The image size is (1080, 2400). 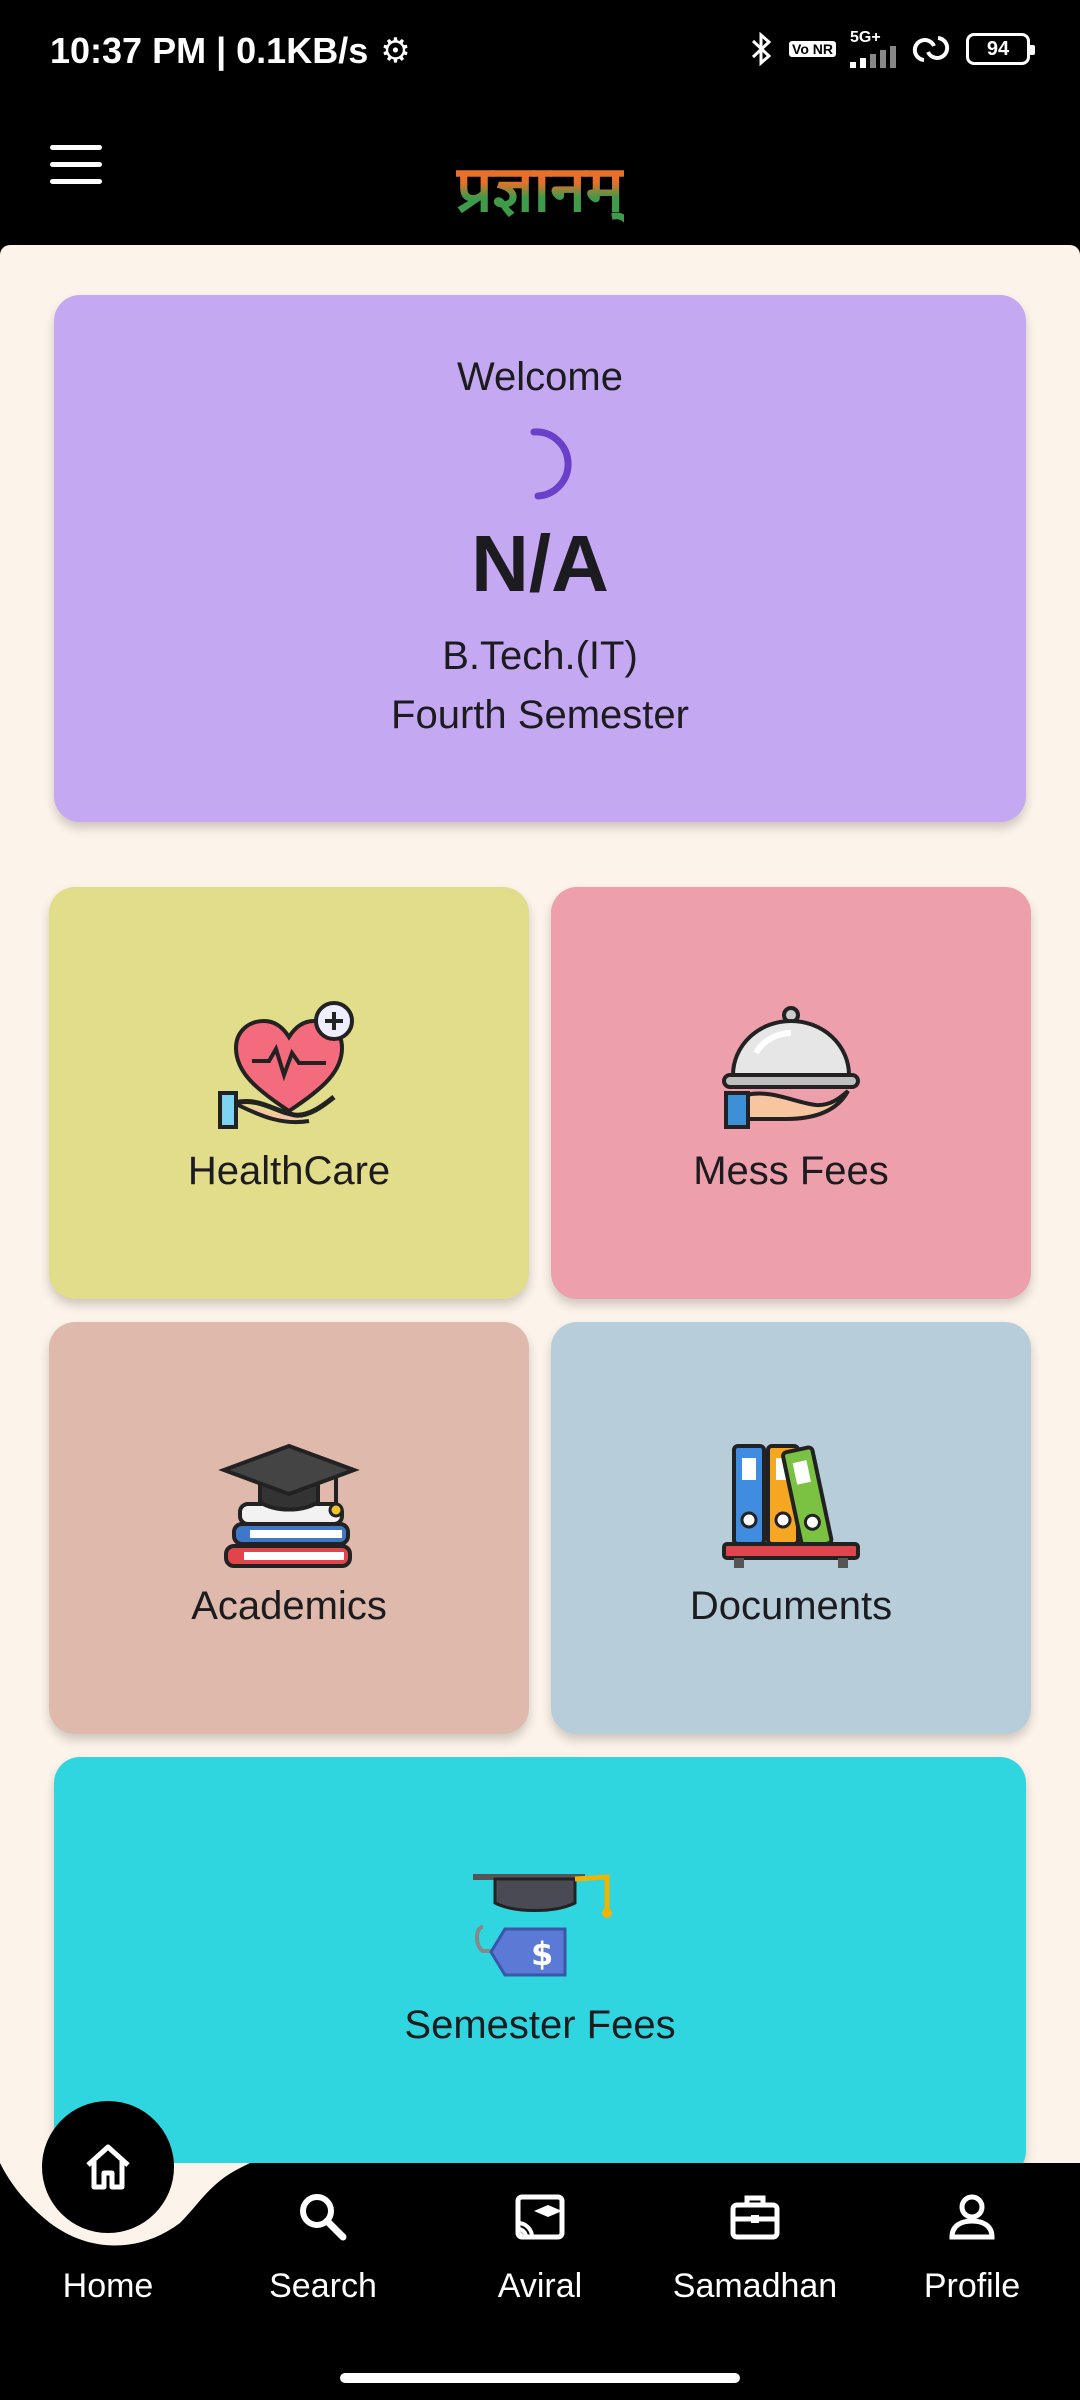 What do you see at coordinates (540, 656) in the screenshot?
I see `student-course: B.Tech.(IT)` at bounding box center [540, 656].